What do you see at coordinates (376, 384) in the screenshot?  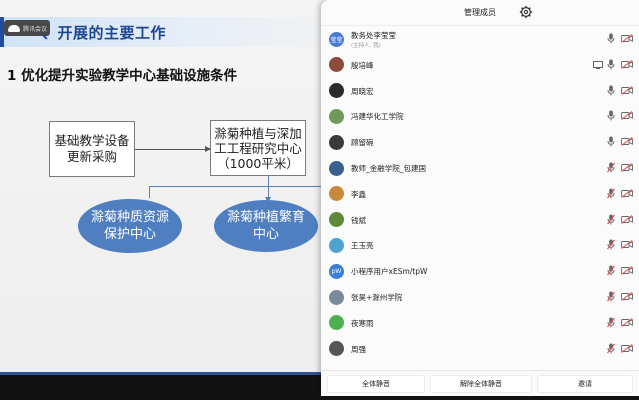 I see `mute-all-button: 全体静音` at bounding box center [376, 384].